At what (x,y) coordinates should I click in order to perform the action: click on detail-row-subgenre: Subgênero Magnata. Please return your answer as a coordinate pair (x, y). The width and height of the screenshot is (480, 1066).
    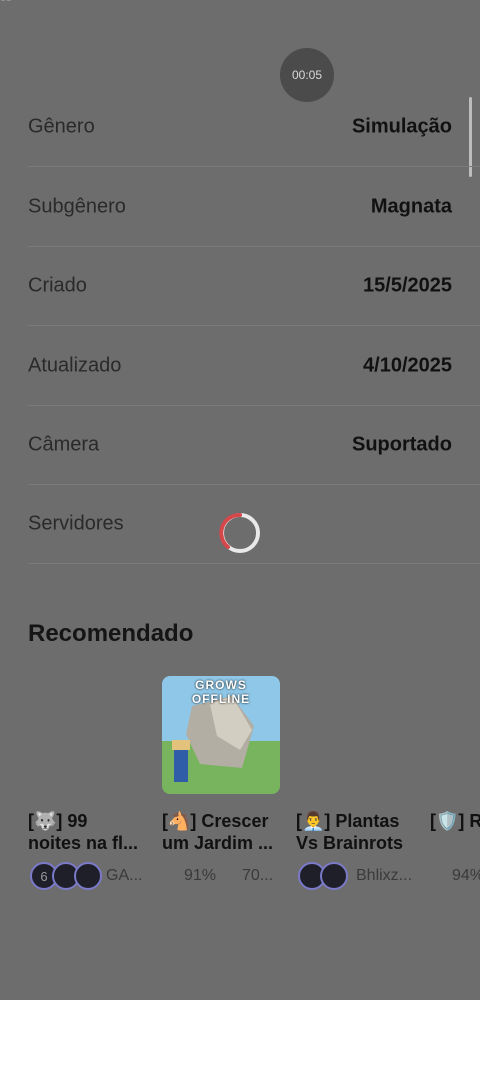
    Looking at the image, I should click on (254, 207).